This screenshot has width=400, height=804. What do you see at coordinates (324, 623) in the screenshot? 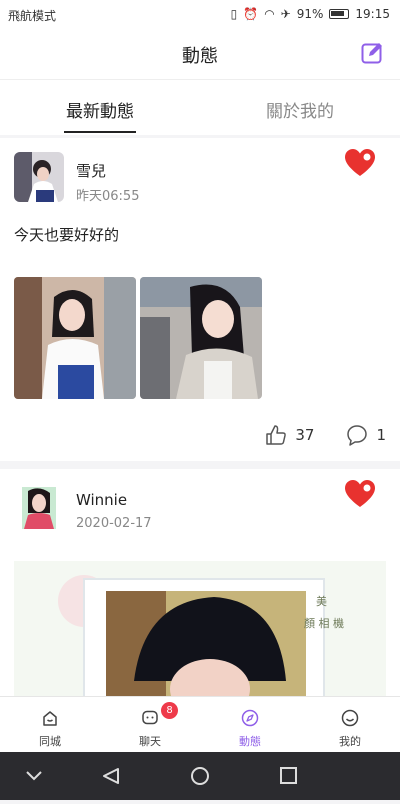
I see `svg-text: 顏 相 機` at bounding box center [324, 623].